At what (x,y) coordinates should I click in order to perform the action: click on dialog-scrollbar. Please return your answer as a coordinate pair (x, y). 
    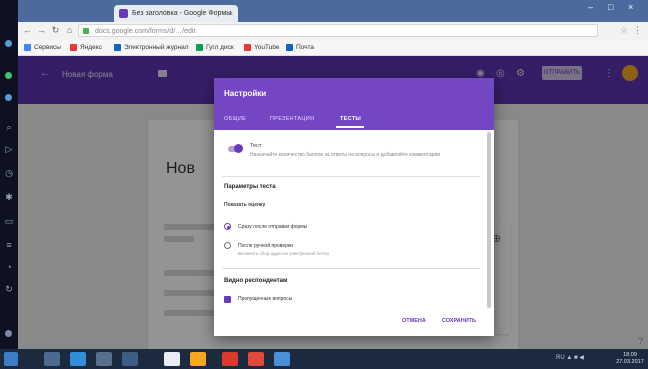
    Looking at the image, I should click on (489, 220).